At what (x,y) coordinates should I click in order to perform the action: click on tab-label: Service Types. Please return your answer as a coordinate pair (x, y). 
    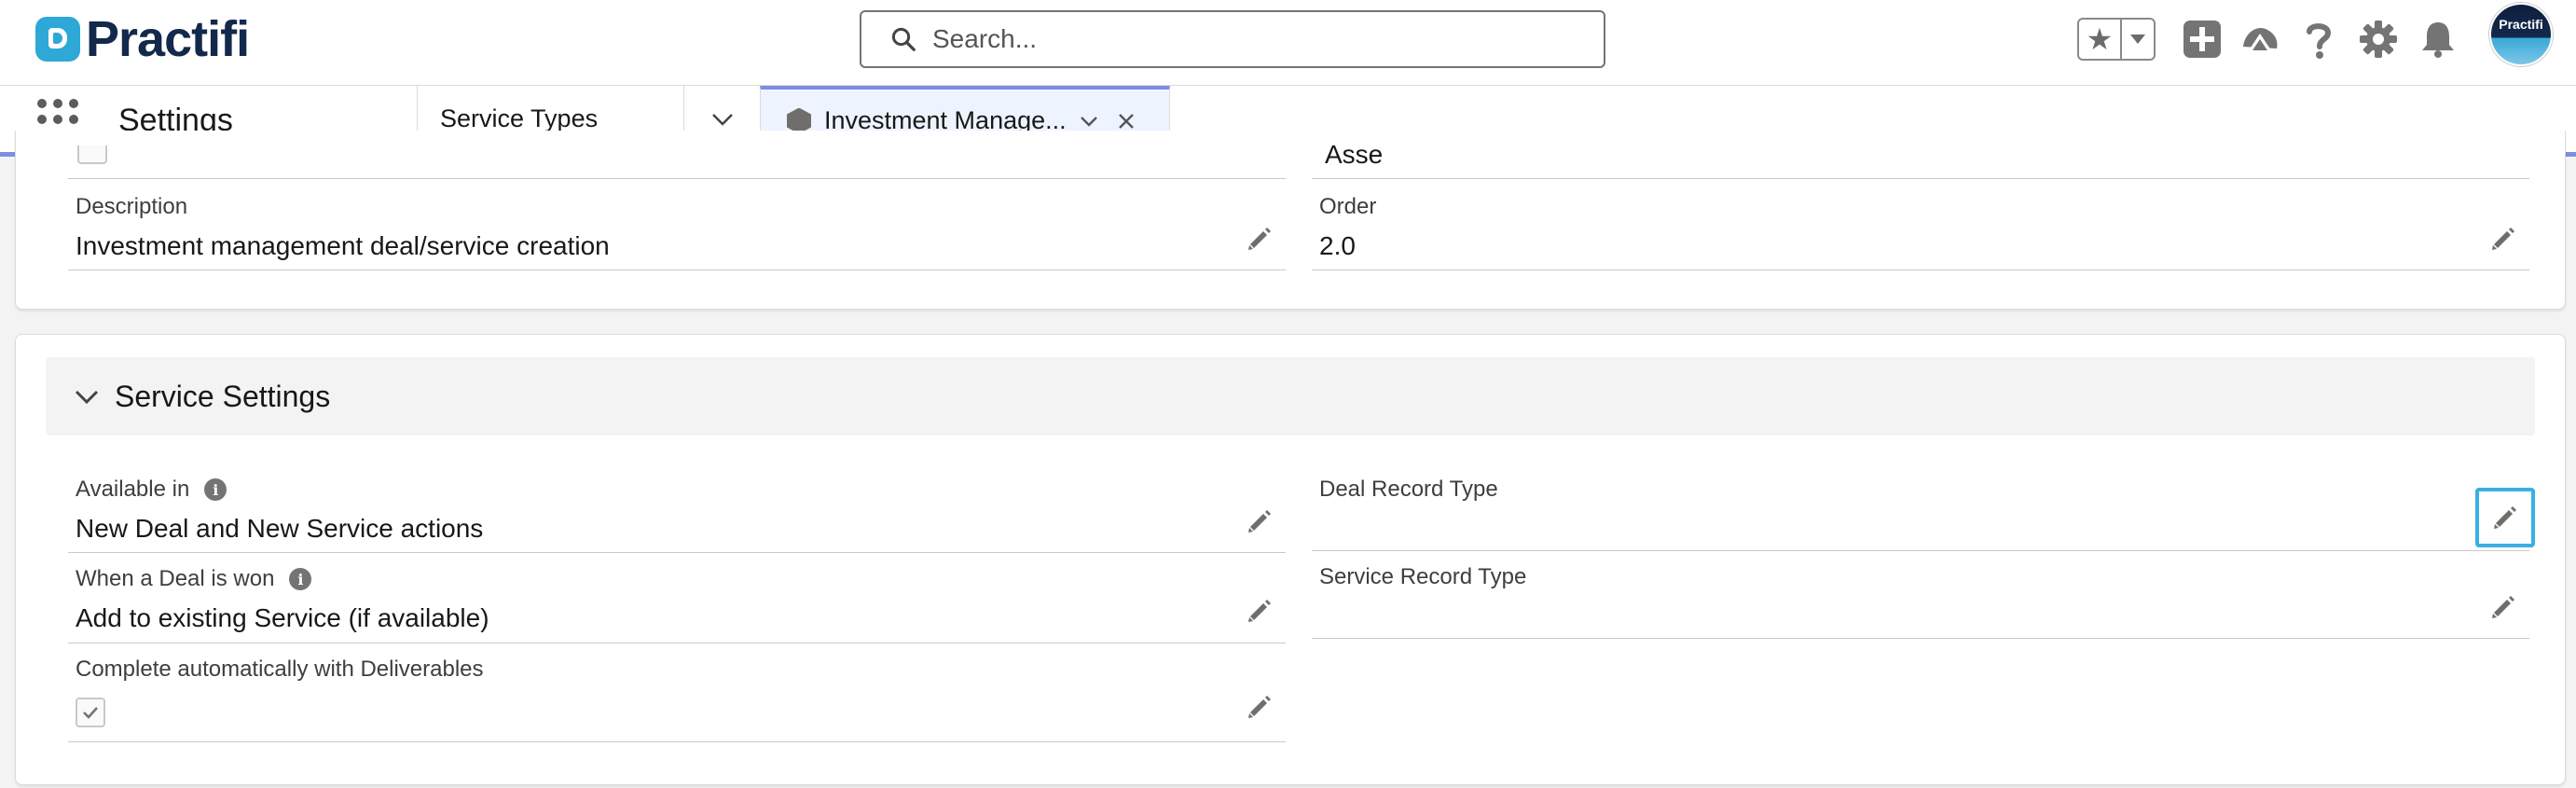
    Looking at the image, I should click on (520, 118).